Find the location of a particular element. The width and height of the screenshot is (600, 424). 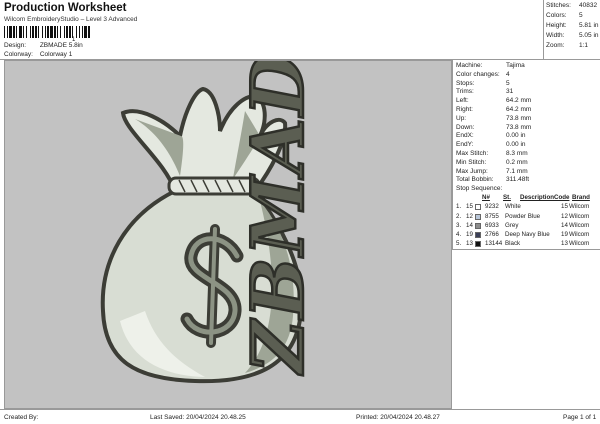

design-label: Design: is located at coordinates (15, 45).